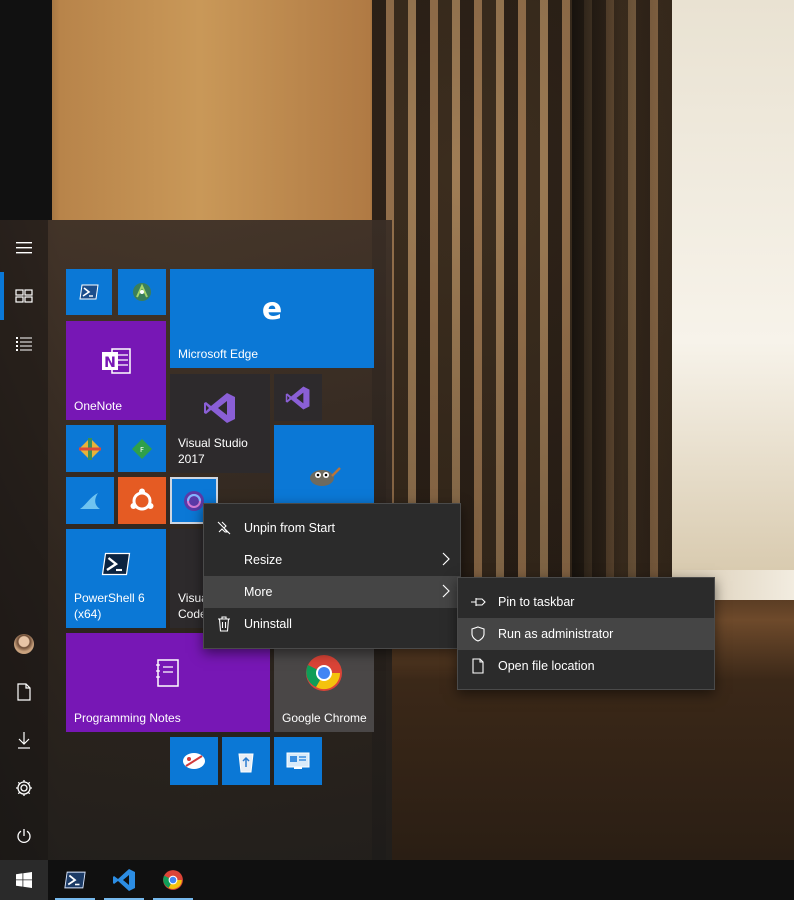 Image resolution: width=794 pixels, height=900 pixels. I want to click on taskbar-powershell, so click(75, 880).